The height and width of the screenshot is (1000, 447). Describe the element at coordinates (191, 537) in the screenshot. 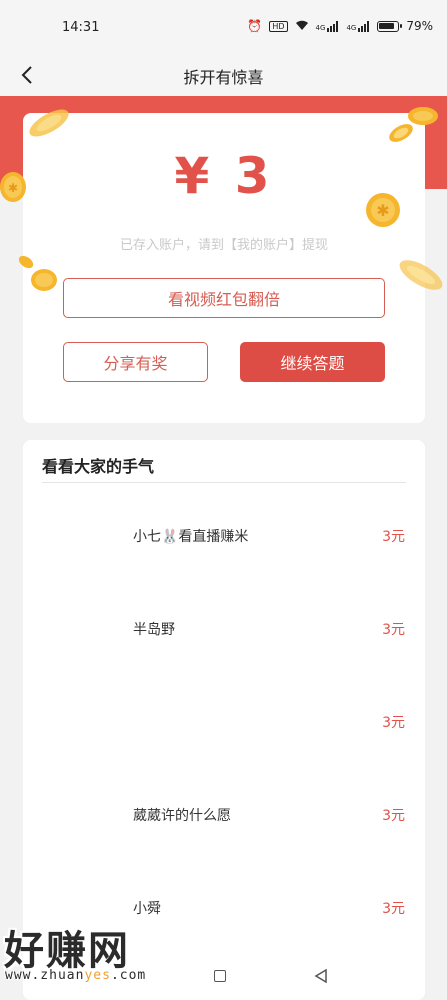

I see `user-name: 小七🐰看直播赚米` at that location.